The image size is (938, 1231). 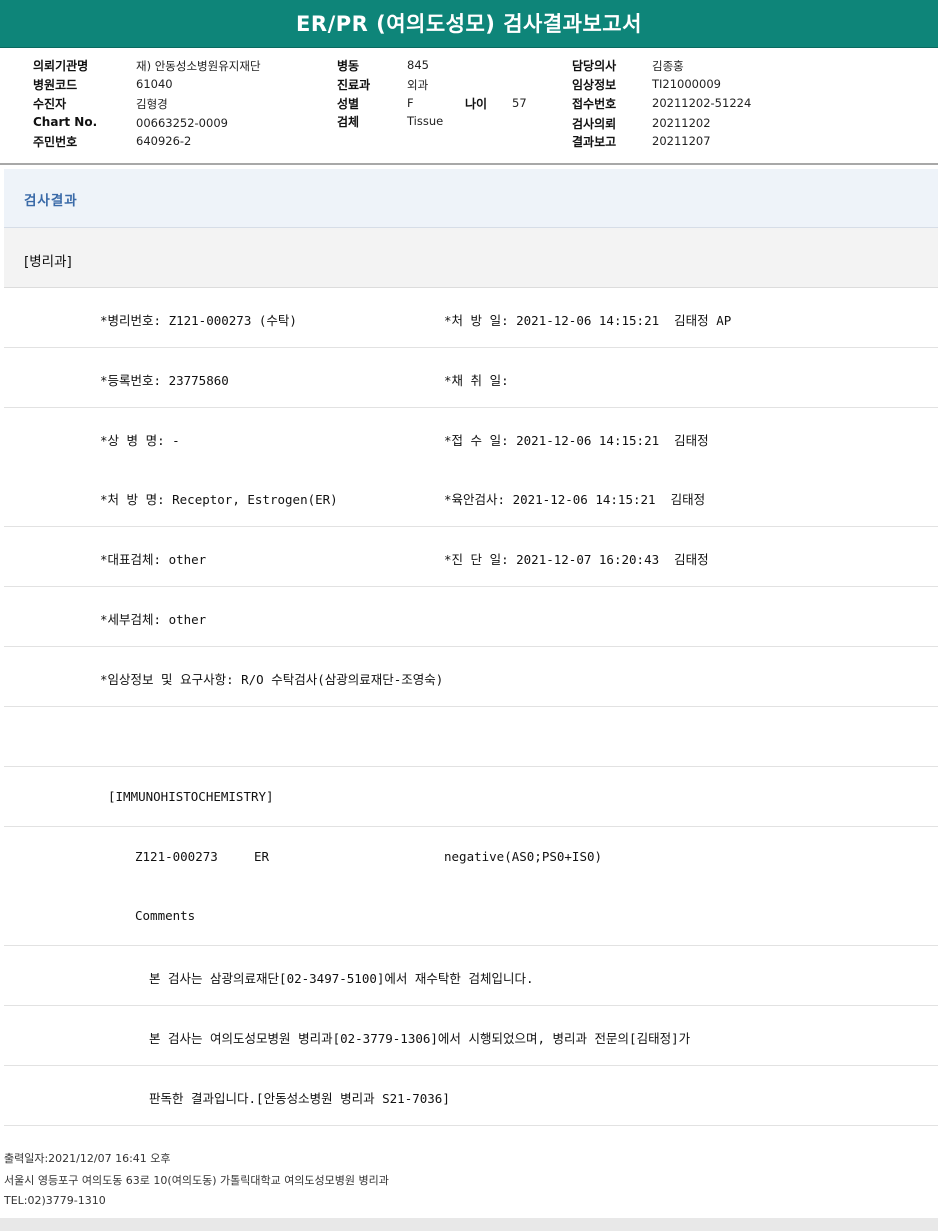 I want to click on specimen-value: Tissue, so click(x=425, y=121).